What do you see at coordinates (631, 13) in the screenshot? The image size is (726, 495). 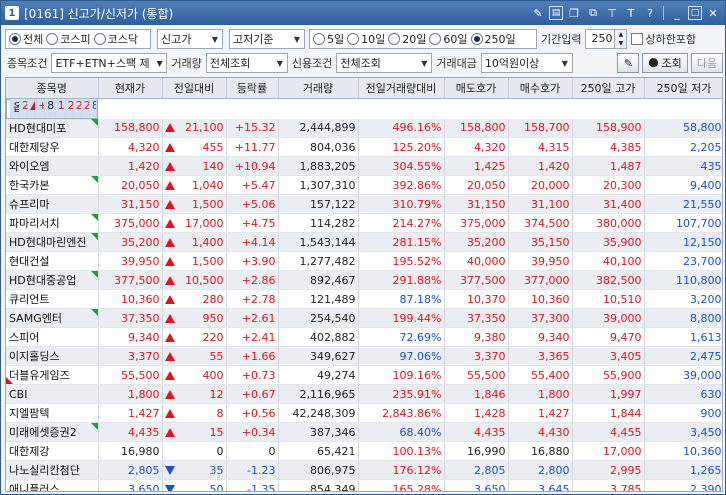 I see `font-size-icon: T` at bounding box center [631, 13].